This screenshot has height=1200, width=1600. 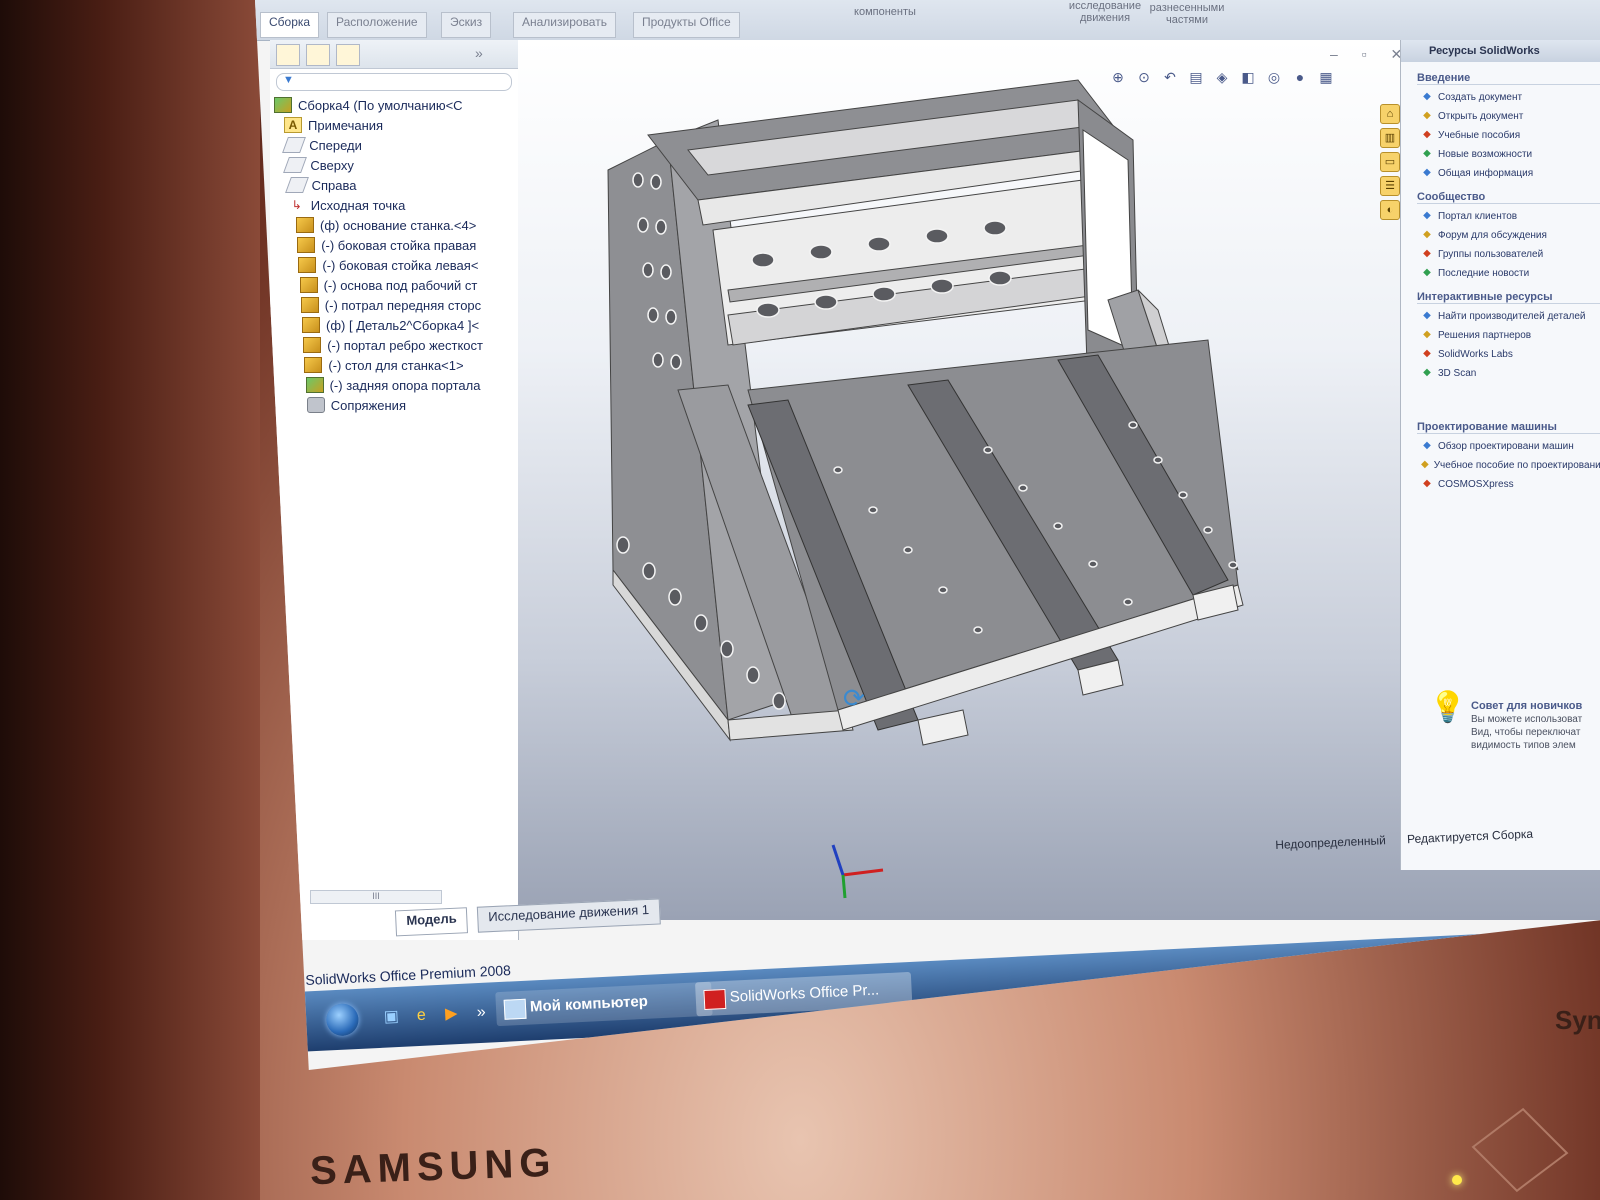 What do you see at coordinates (1510, 316) in the screenshot?
I see `task-pane-link: ◆ Найти производителей деталей` at bounding box center [1510, 316].